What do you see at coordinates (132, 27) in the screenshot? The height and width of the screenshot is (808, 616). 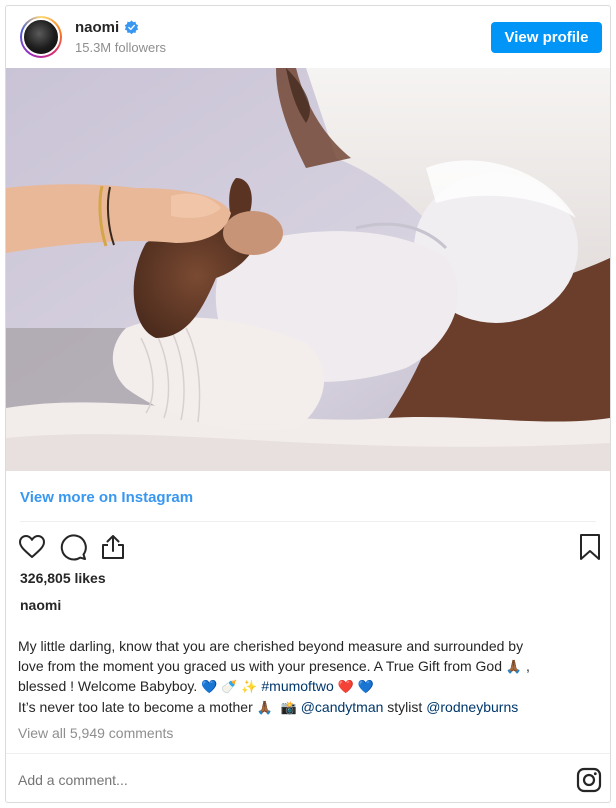 I see `verified-badge-icon` at bounding box center [132, 27].